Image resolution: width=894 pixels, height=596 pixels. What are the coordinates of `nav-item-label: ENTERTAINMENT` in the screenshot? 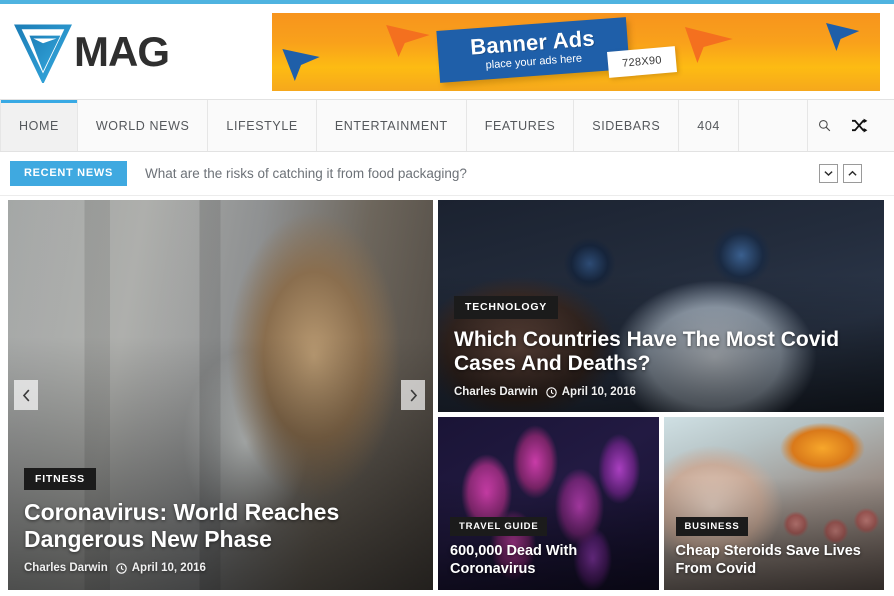 It's located at (391, 125).